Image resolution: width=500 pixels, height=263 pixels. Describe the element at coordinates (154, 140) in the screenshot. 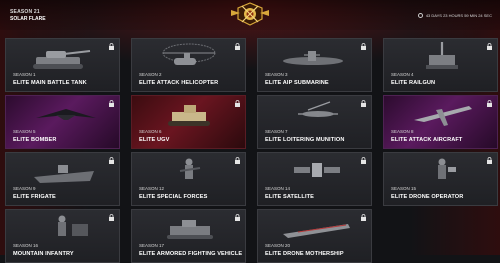

I see `card-title: ELITE UGV` at that location.